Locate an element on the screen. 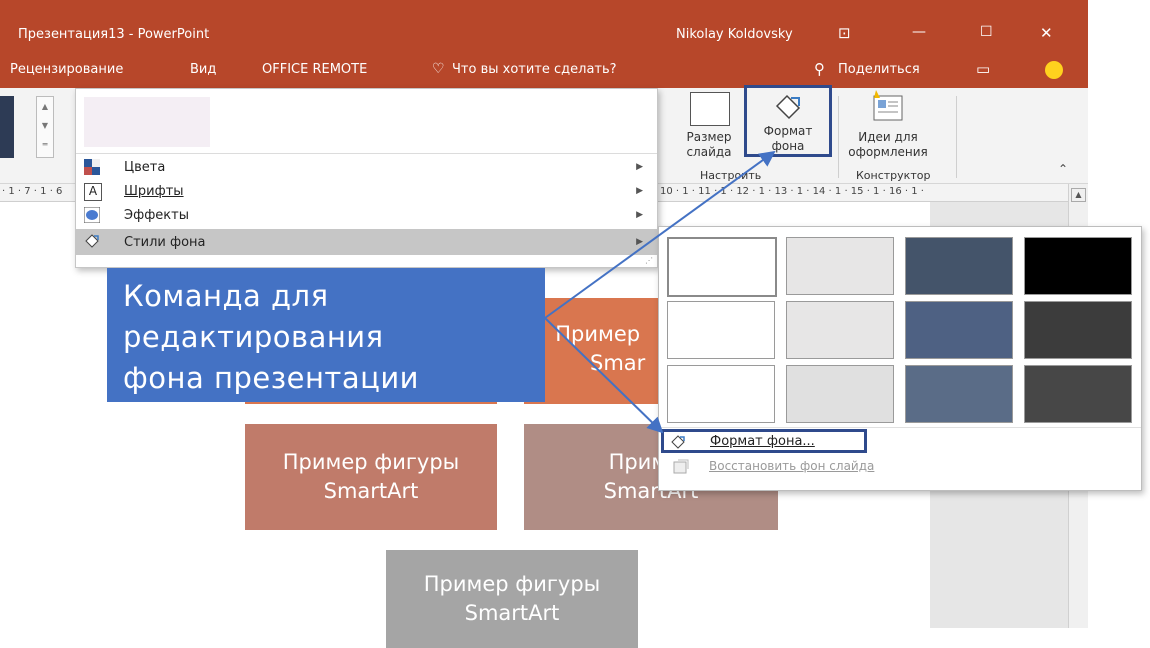 Image resolution: width=1150 pixels, height=648 pixels. arrow-to-format-background-button is located at coordinates (660, 234).